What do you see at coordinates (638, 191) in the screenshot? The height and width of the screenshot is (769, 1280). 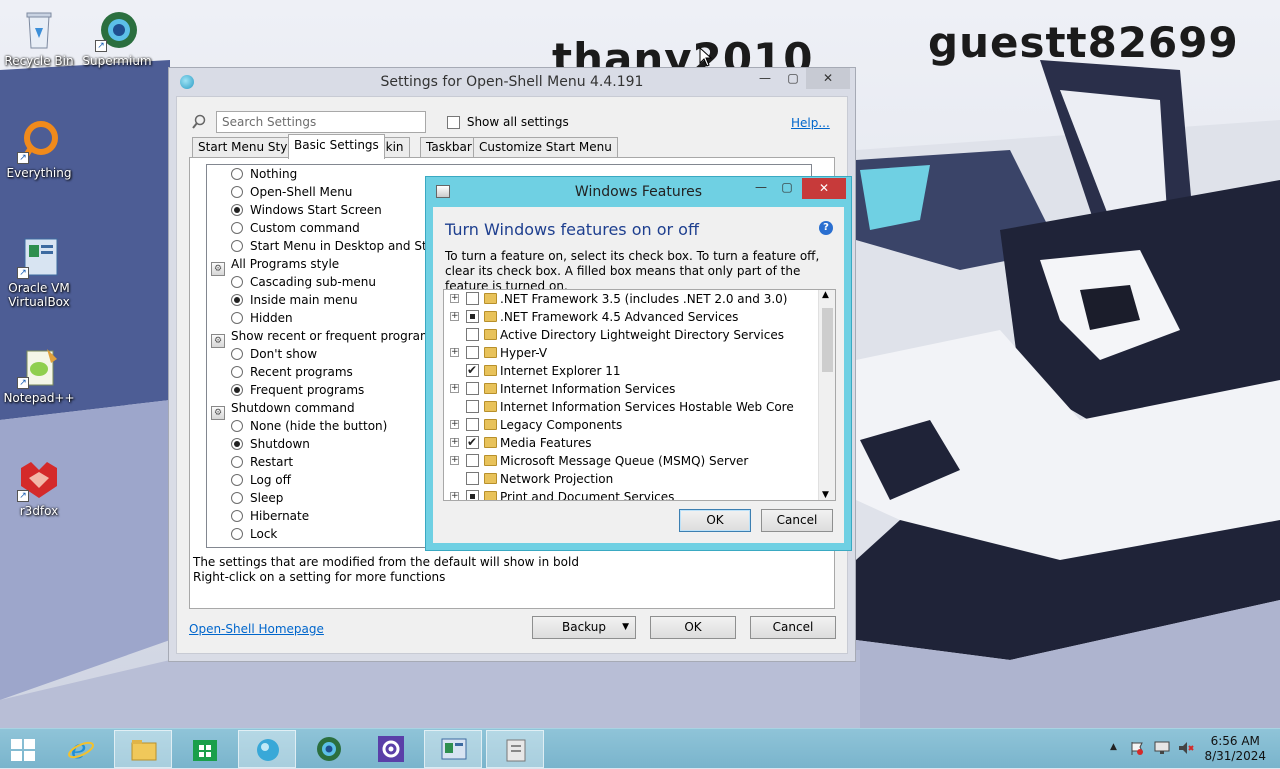 I see `features-titlebar: Windows Features — ▢ ✕` at bounding box center [638, 191].